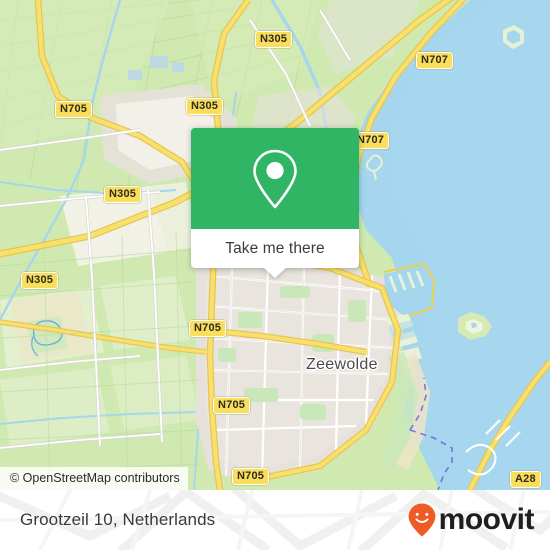 The width and height of the screenshot is (550, 550). I want to click on map-pin-icon, so click(275, 178).